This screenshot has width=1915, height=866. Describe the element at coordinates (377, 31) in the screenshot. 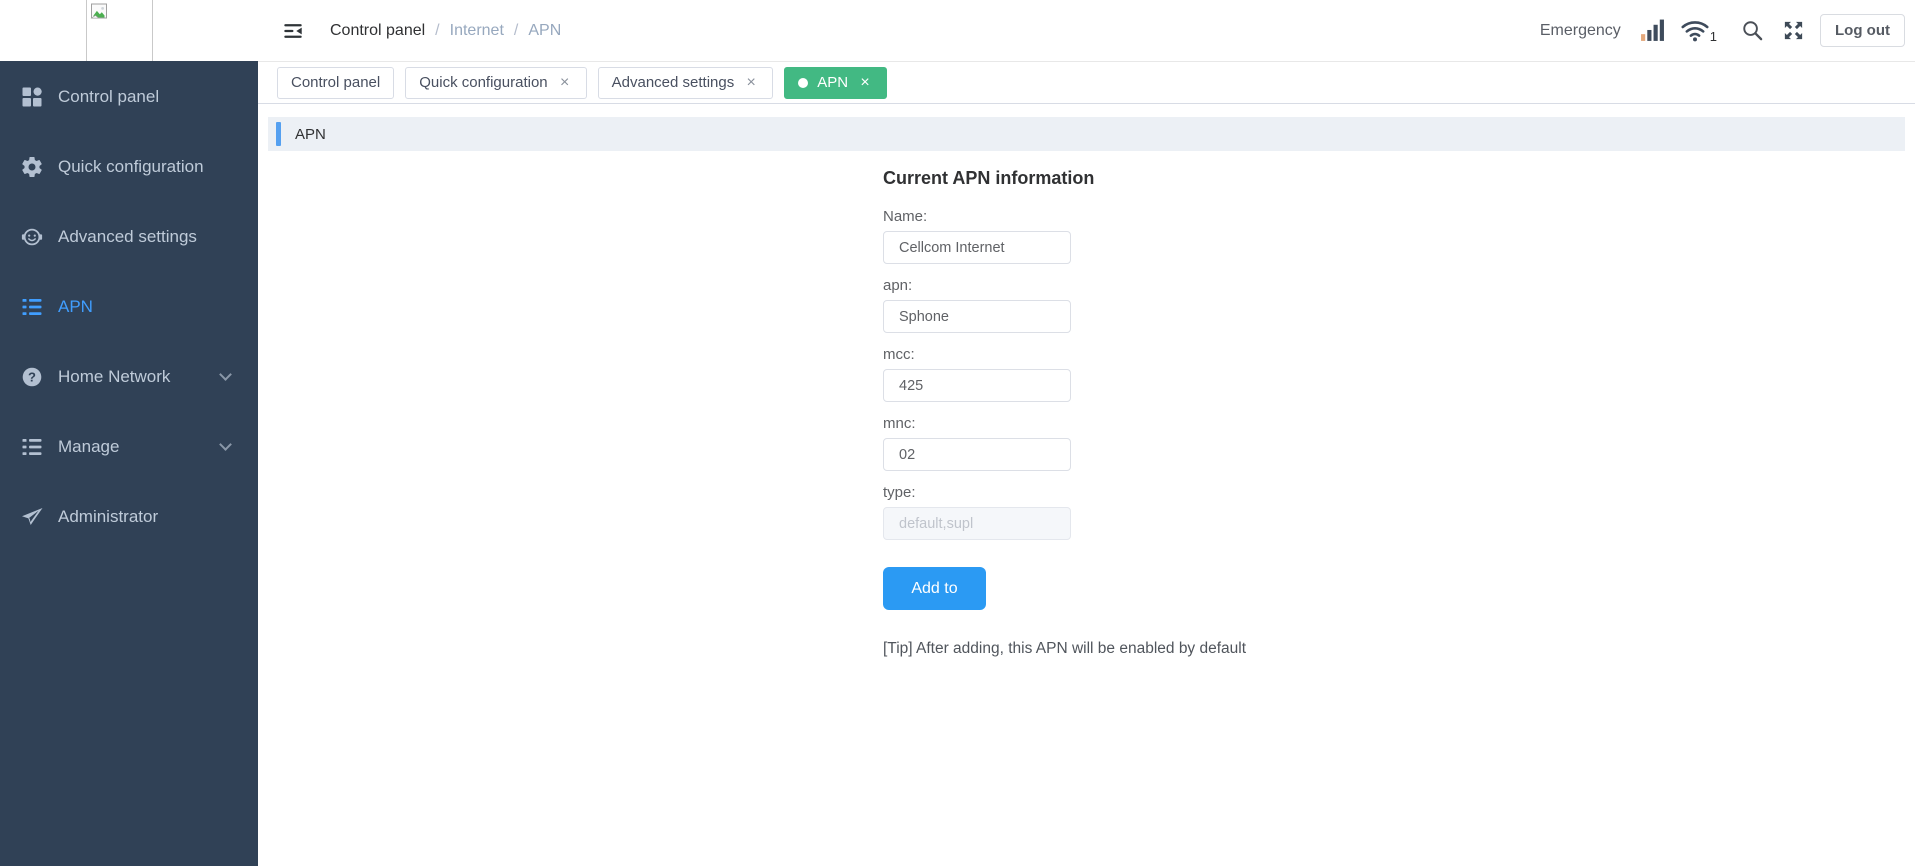

I see `breadcrumb-control-panel: Control panel` at that location.